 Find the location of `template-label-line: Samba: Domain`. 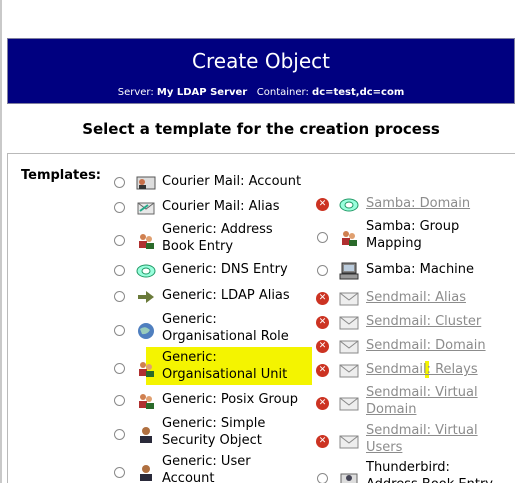

template-label-line: Samba: Domain is located at coordinates (418, 203).